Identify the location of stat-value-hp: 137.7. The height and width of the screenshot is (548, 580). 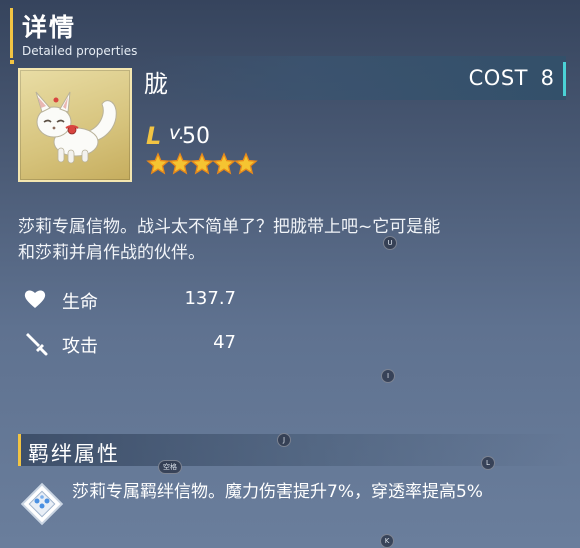
(210, 298).